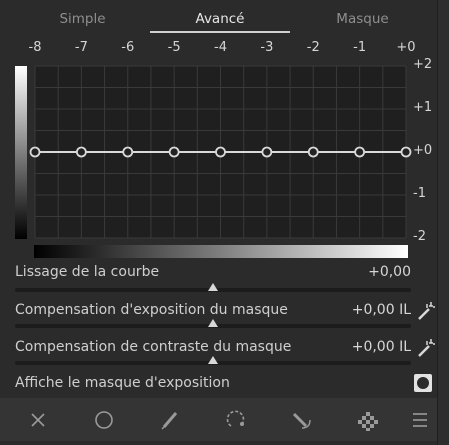  Describe the element at coordinates (87, 272) in the screenshot. I see `slider-label-smoothing: Lissage de la courbe` at that location.